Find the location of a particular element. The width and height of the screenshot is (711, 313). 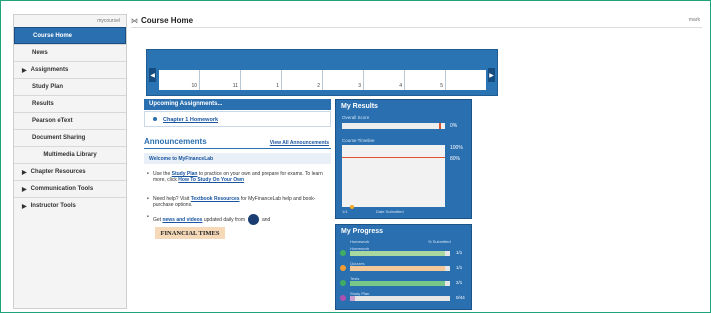

calendar-day: 1 is located at coordinates (261, 80).